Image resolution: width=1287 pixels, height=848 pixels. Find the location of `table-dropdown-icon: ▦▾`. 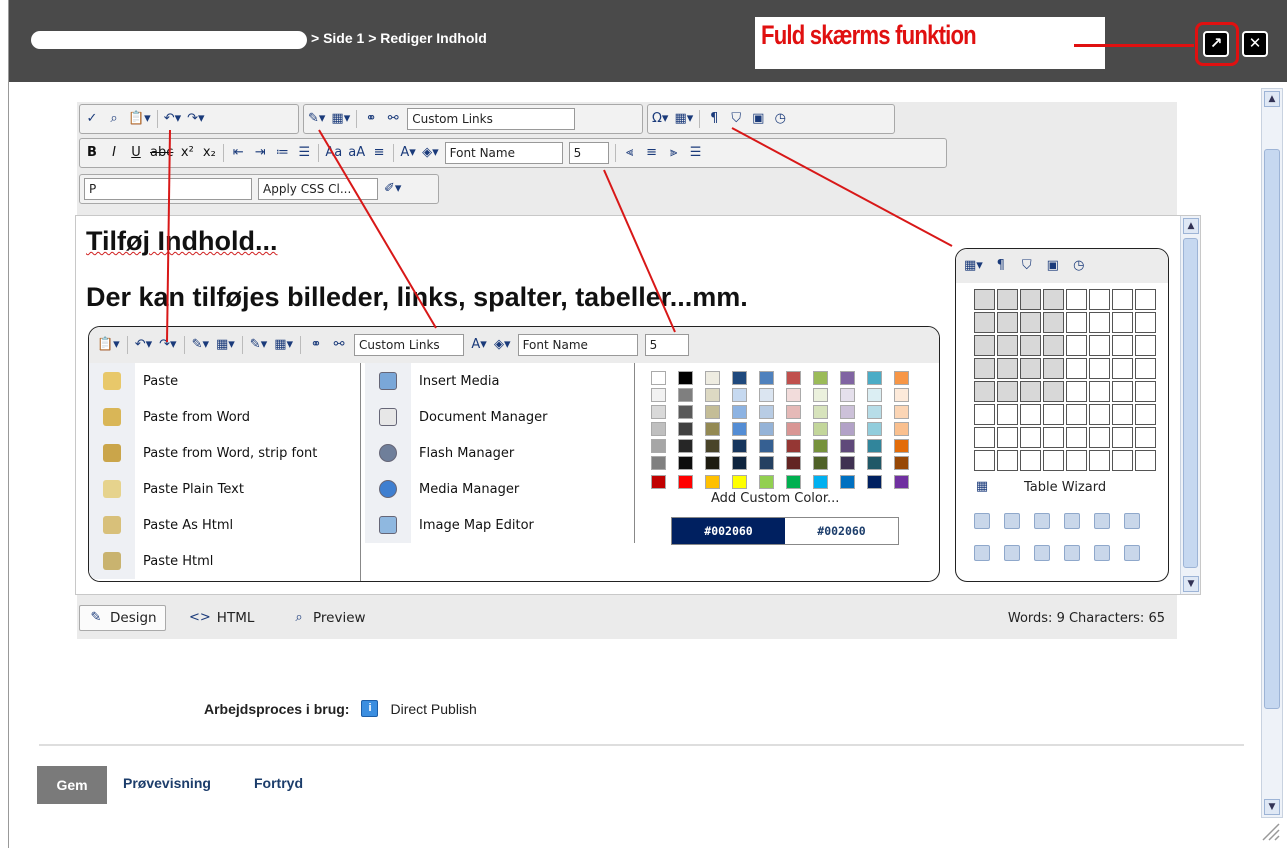

table-dropdown-icon: ▦▾ is located at coordinates (683, 119).